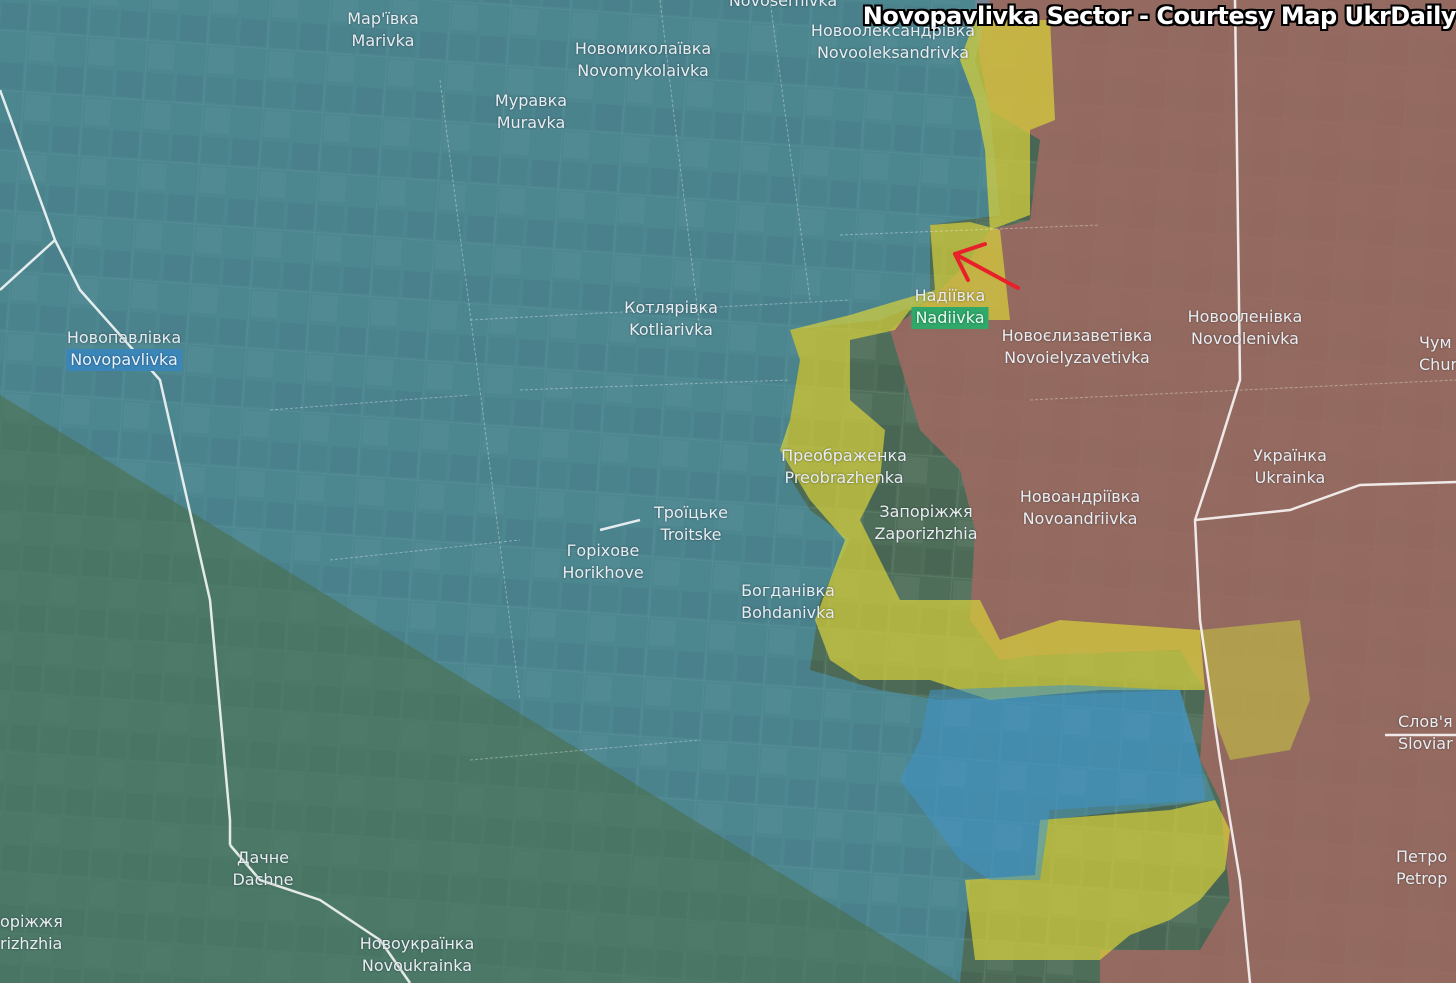 Image resolution: width=1456 pixels, height=983 pixels. Describe the element at coordinates (1422, 878) in the screenshot. I see `place-name-latin: Petrop` at that location.